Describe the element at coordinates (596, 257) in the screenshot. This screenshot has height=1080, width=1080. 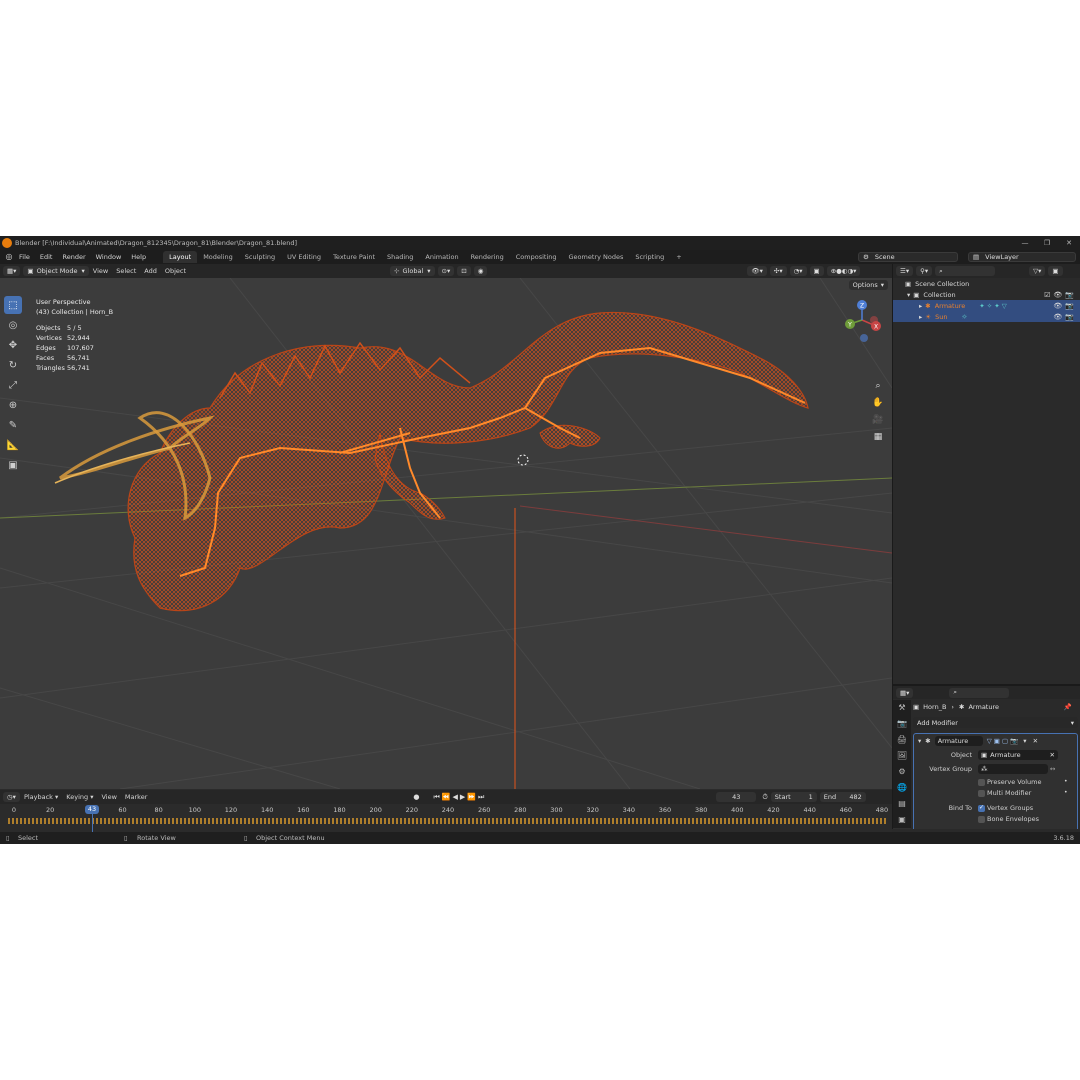
I see `tab-geometry-nodes: Geometry Nodes` at that location.